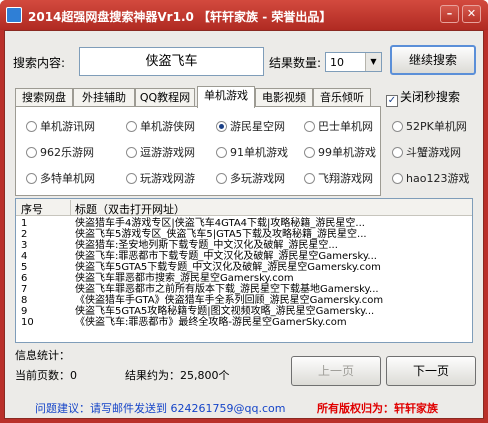  I want to click on results-header: 序号 标题（双击打开网址）, so click(244, 207).